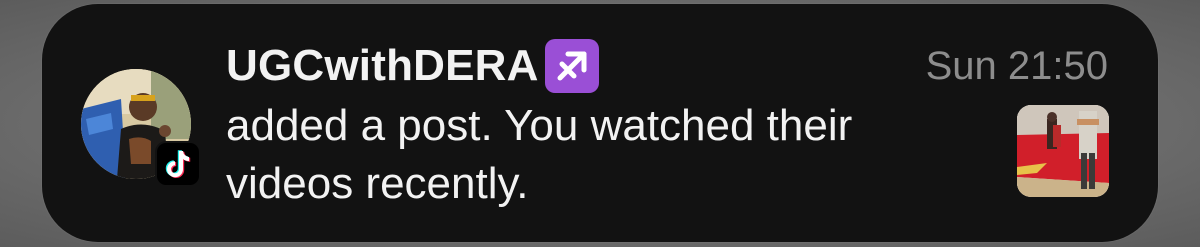 This screenshot has width=1200, height=247. I want to click on sender-avatar-group, so click(141, 128).